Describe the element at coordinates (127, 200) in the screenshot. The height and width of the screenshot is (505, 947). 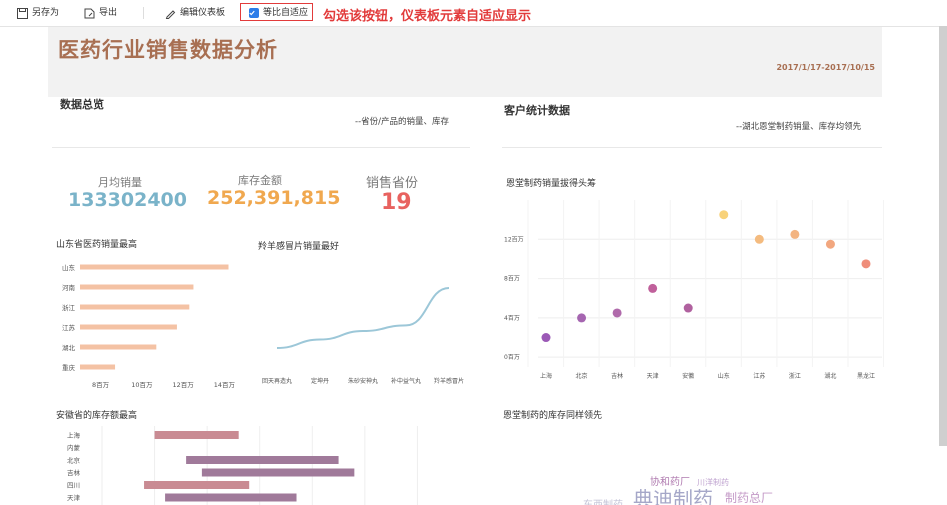
I see `kpi-value: 133302400` at that location.